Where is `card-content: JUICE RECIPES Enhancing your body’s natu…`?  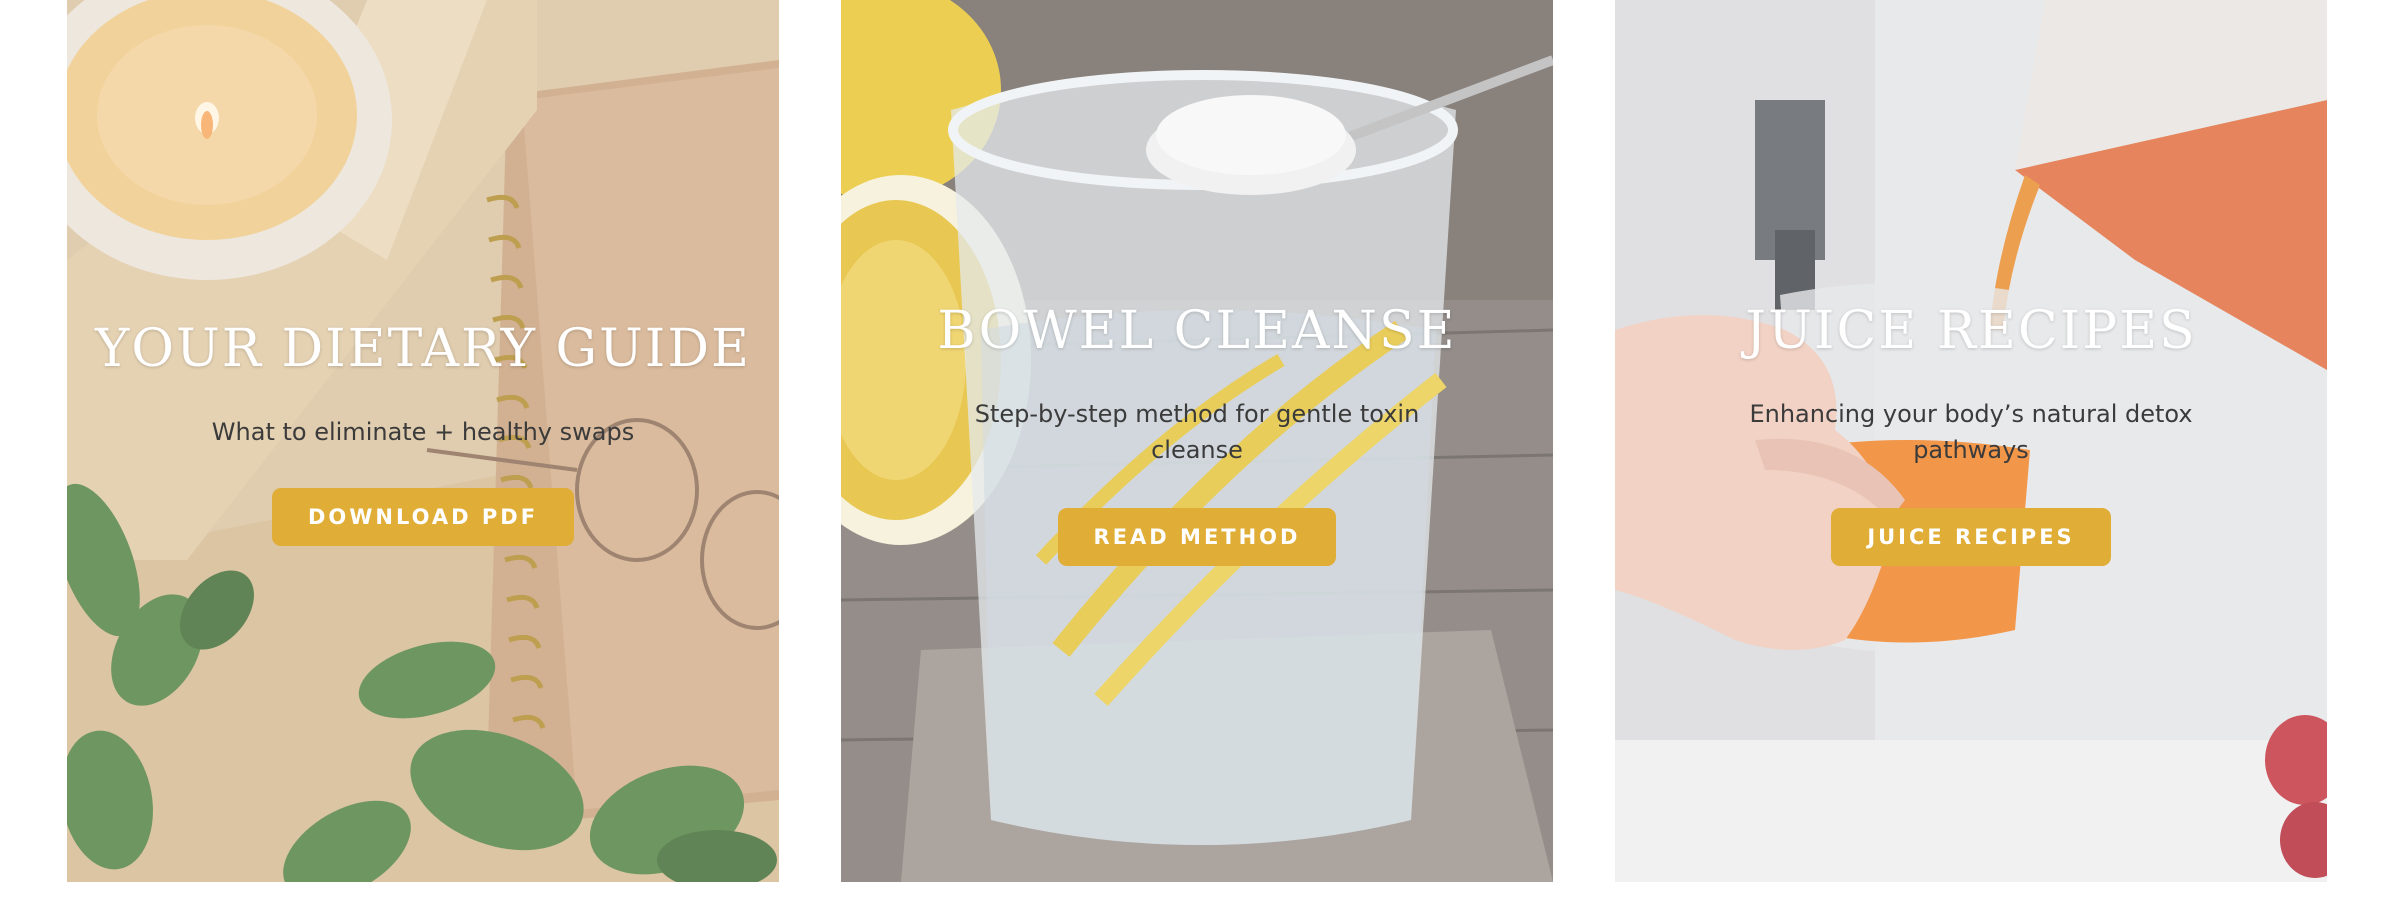 card-content: JUICE RECIPES Enhancing your body’s natu… is located at coordinates (1971, 433).